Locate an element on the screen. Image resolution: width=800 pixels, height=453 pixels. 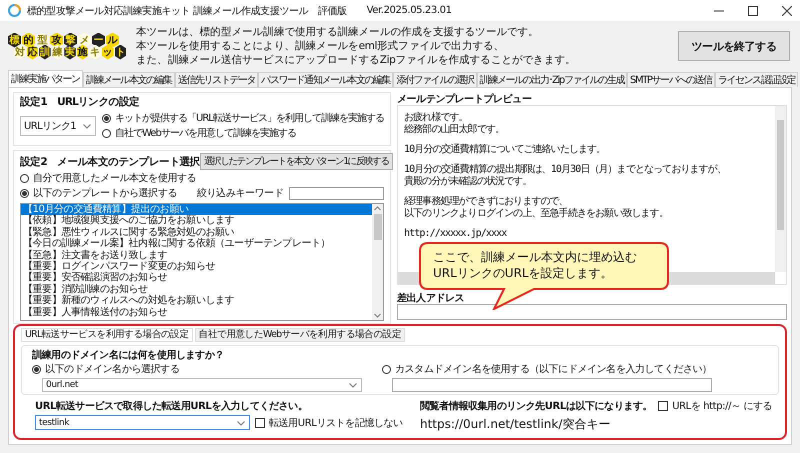
preview-title: メールテンプレートプレビュー is located at coordinates (464, 98).